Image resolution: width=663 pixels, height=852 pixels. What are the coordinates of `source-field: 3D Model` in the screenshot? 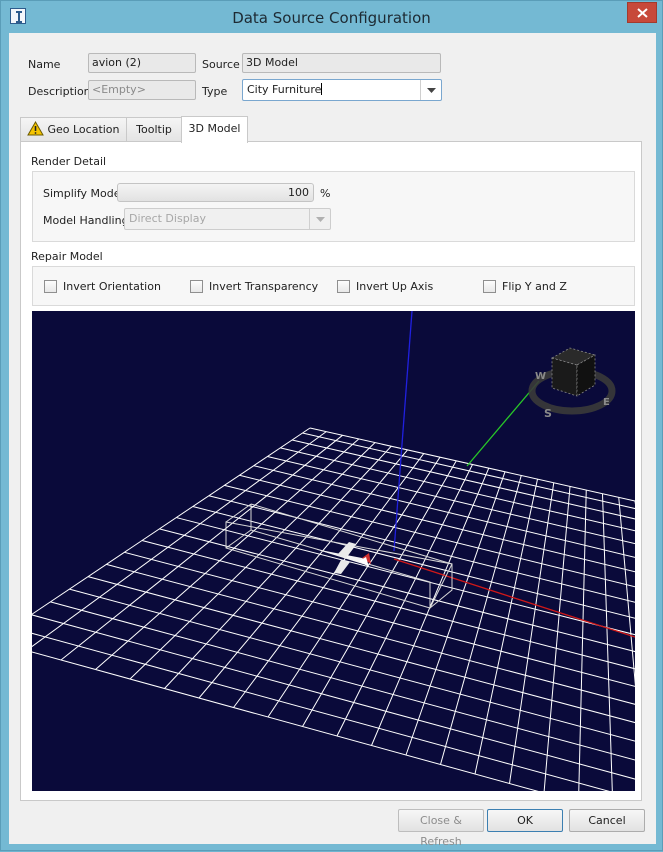 It's located at (341, 63).